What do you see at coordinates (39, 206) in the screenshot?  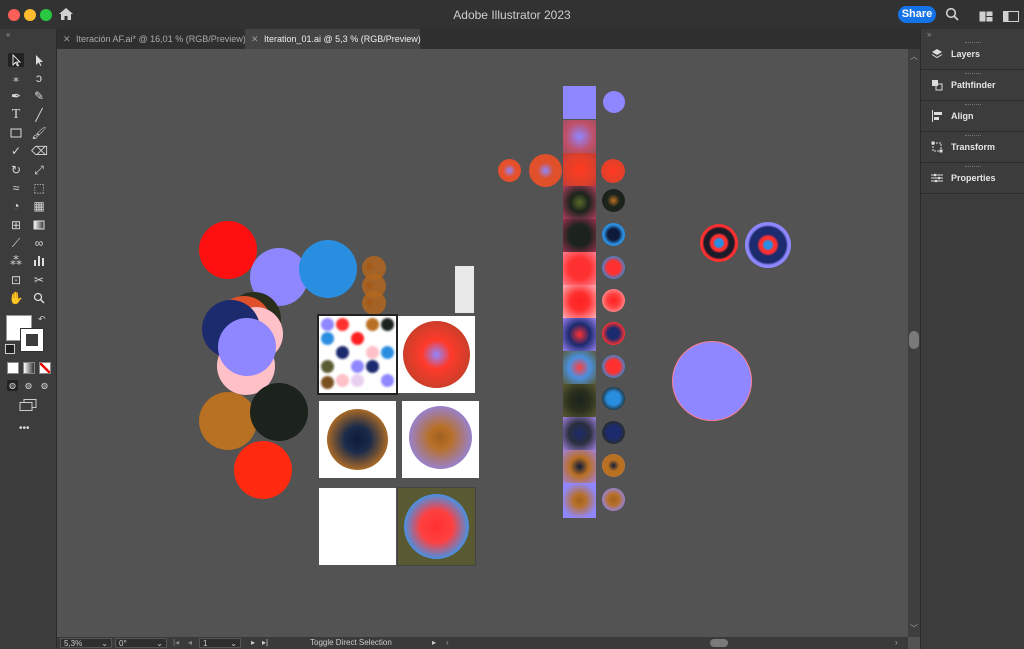 I see `perspective-grid-tool-icon: ▦` at bounding box center [39, 206].